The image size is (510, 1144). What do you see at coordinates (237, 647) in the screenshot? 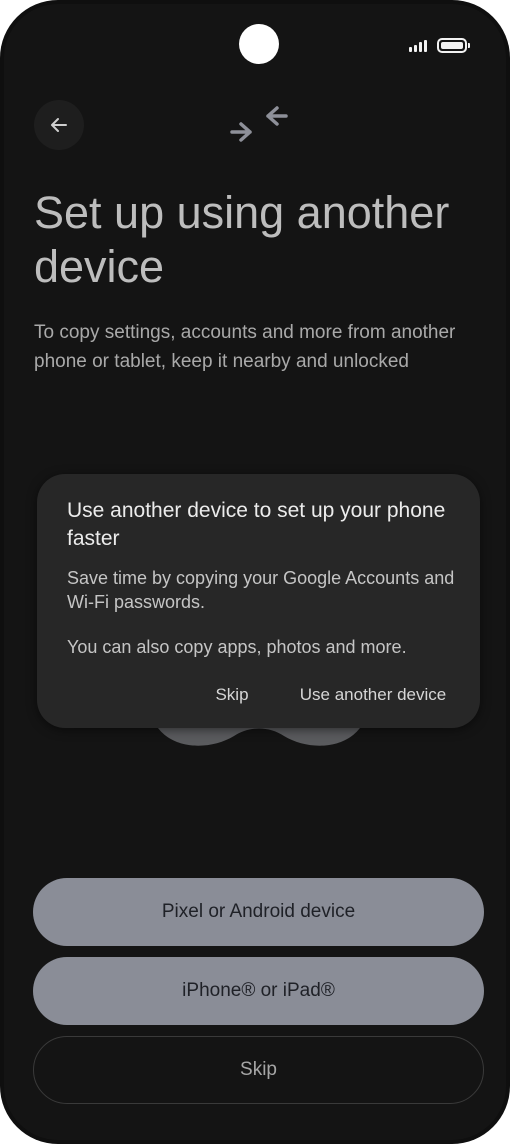
I see `dialog-body-apps: You can also copy apps, photos and more.` at bounding box center [237, 647].